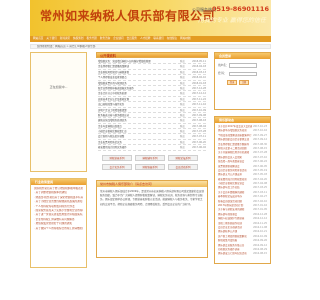  I want to click on banner-slogan: 用我的专业 赢得您的信任, so click(232, 20).